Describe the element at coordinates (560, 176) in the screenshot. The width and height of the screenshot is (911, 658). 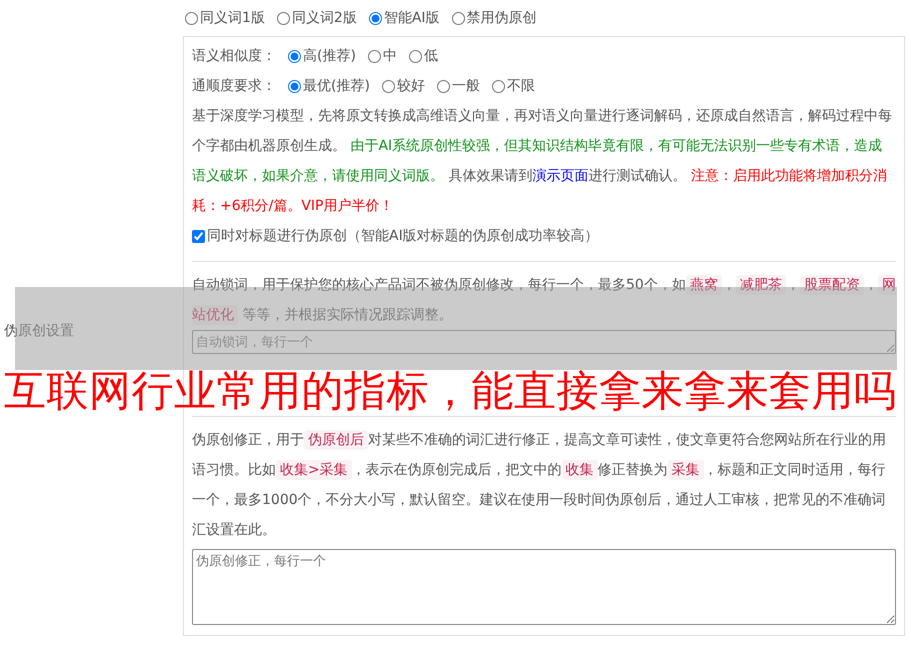
I see `demo-page-link: 演示页面` at that location.